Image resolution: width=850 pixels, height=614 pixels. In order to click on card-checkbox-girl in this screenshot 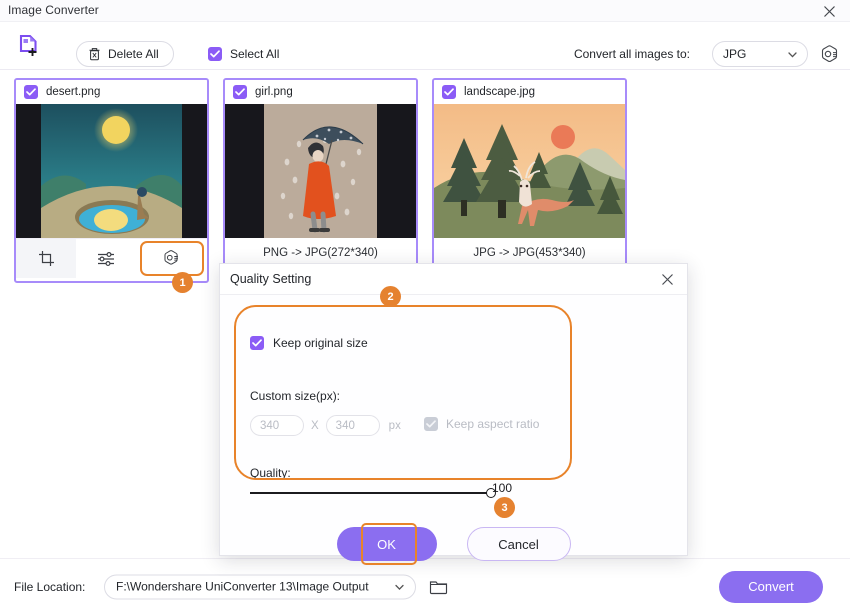, I will do `click(240, 92)`.